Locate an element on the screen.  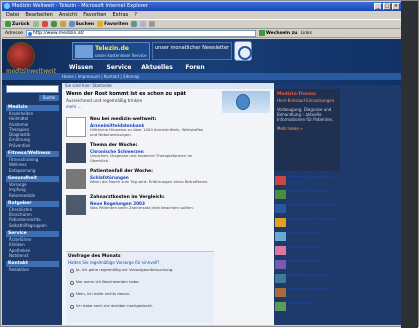
newsletter-icon is located at coordinates (243, 51).